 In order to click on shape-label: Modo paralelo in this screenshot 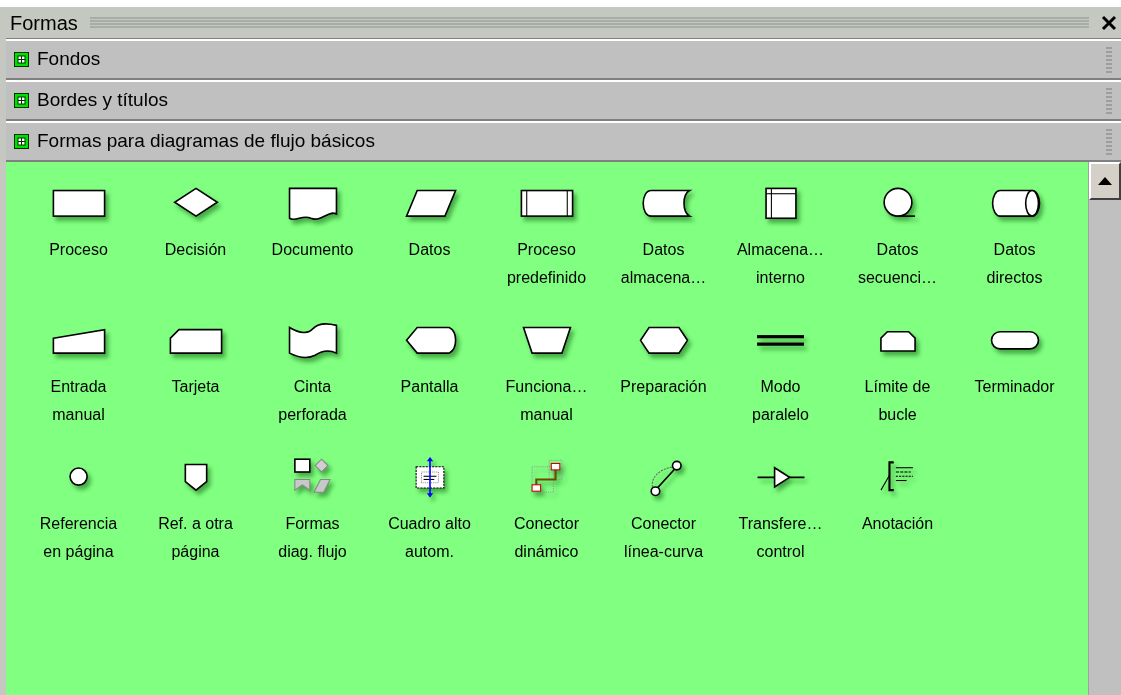, I will do `click(780, 401)`.